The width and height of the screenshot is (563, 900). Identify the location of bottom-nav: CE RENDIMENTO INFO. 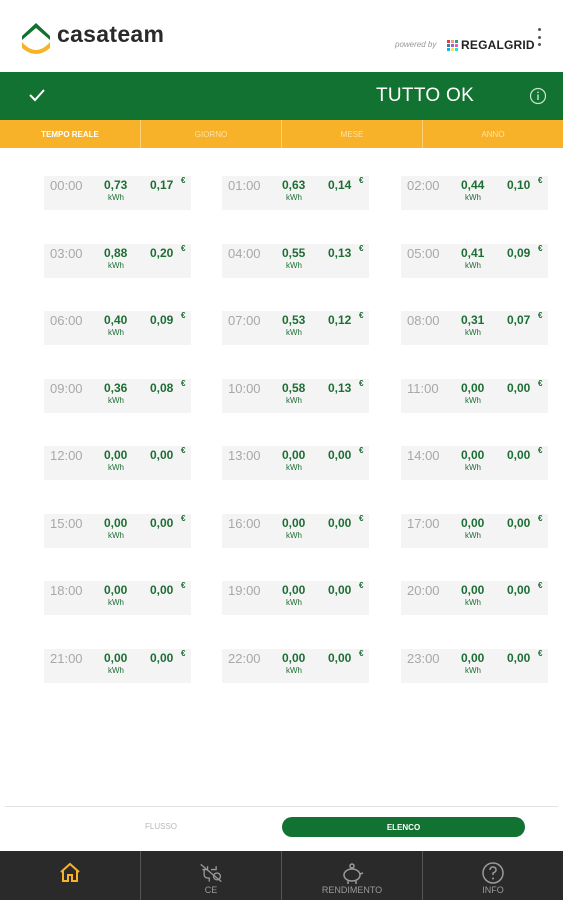
(281, 875).